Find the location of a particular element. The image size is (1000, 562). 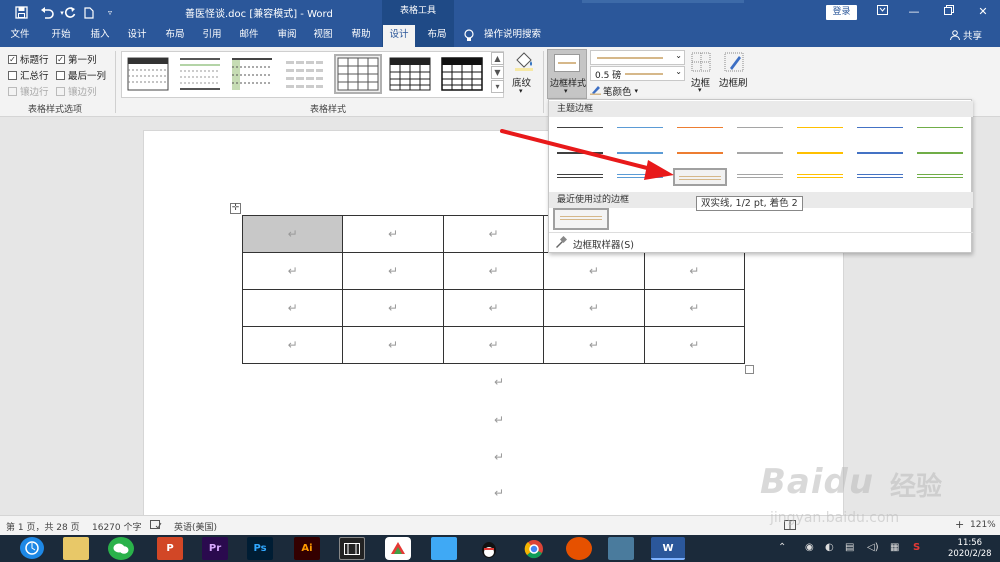

illustrator-icon: Ai is located at coordinates (307, 548).